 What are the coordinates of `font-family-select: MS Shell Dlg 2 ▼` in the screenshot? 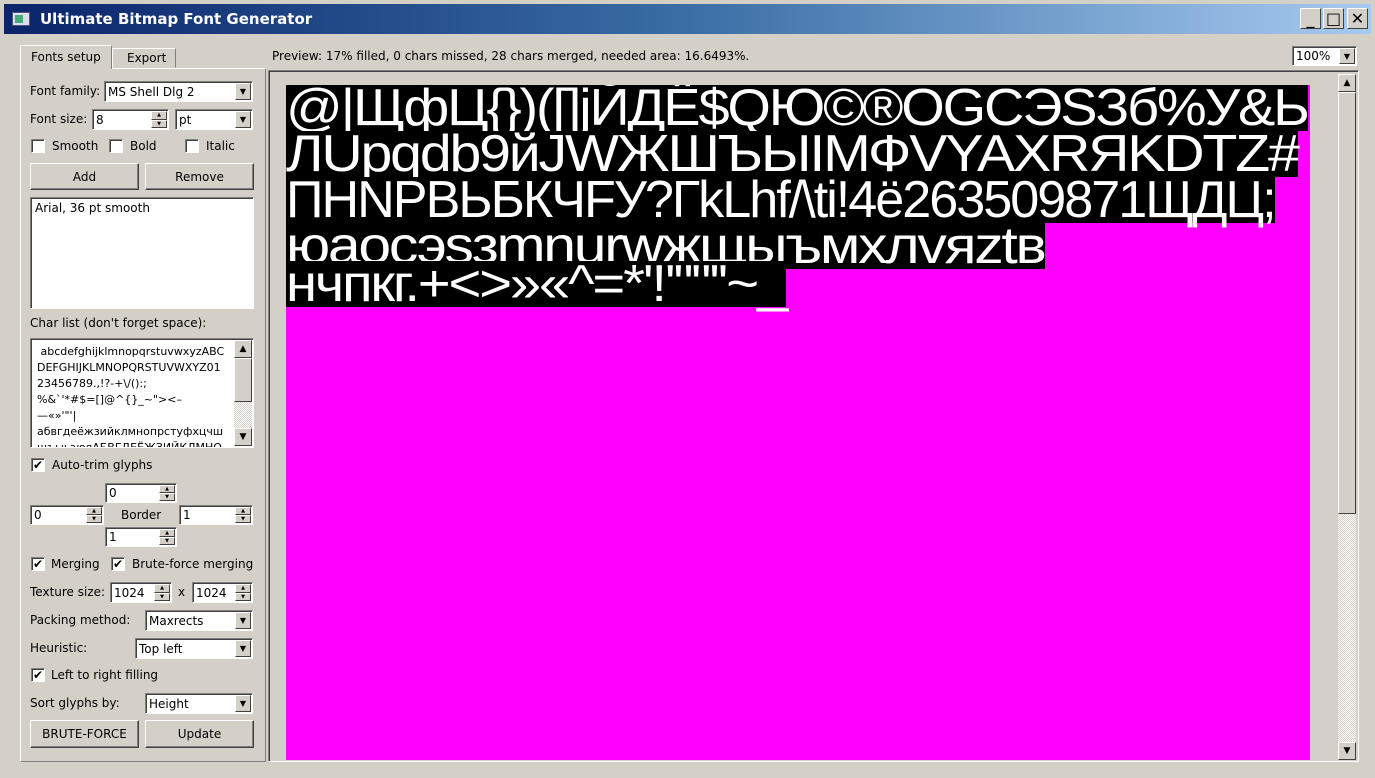 It's located at (178, 91).